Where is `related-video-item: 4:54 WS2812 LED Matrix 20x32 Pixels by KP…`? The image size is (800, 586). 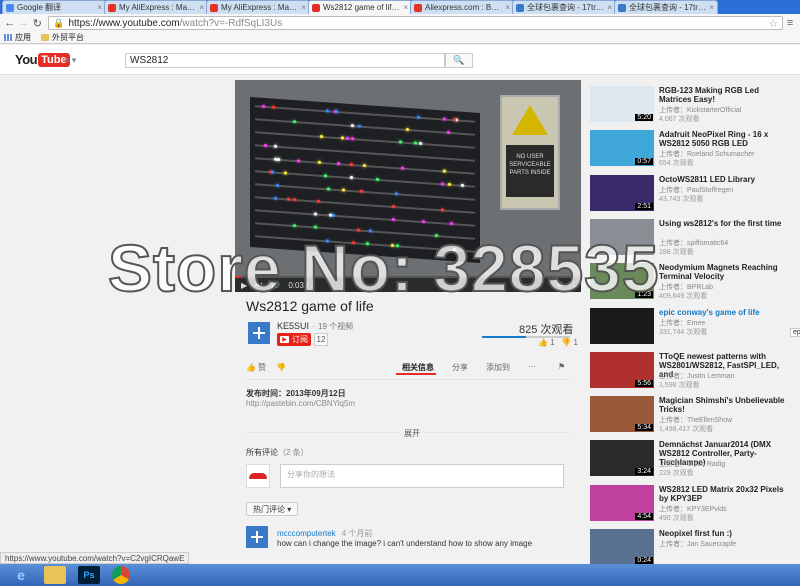 related-video-item: 4:54 WS2812 LED Matrix 20x32 Pixels by KP… is located at coordinates (688, 503).